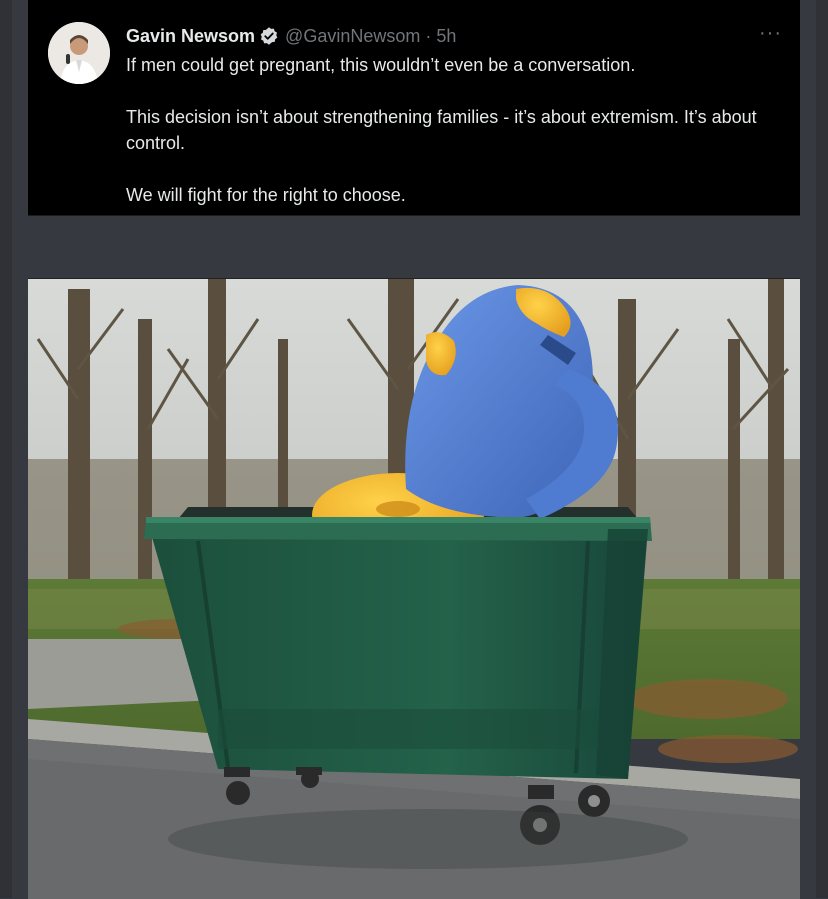  What do you see at coordinates (269, 36) in the screenshot?
I see `verified-badge-icon` at bounding box center [269, 36].